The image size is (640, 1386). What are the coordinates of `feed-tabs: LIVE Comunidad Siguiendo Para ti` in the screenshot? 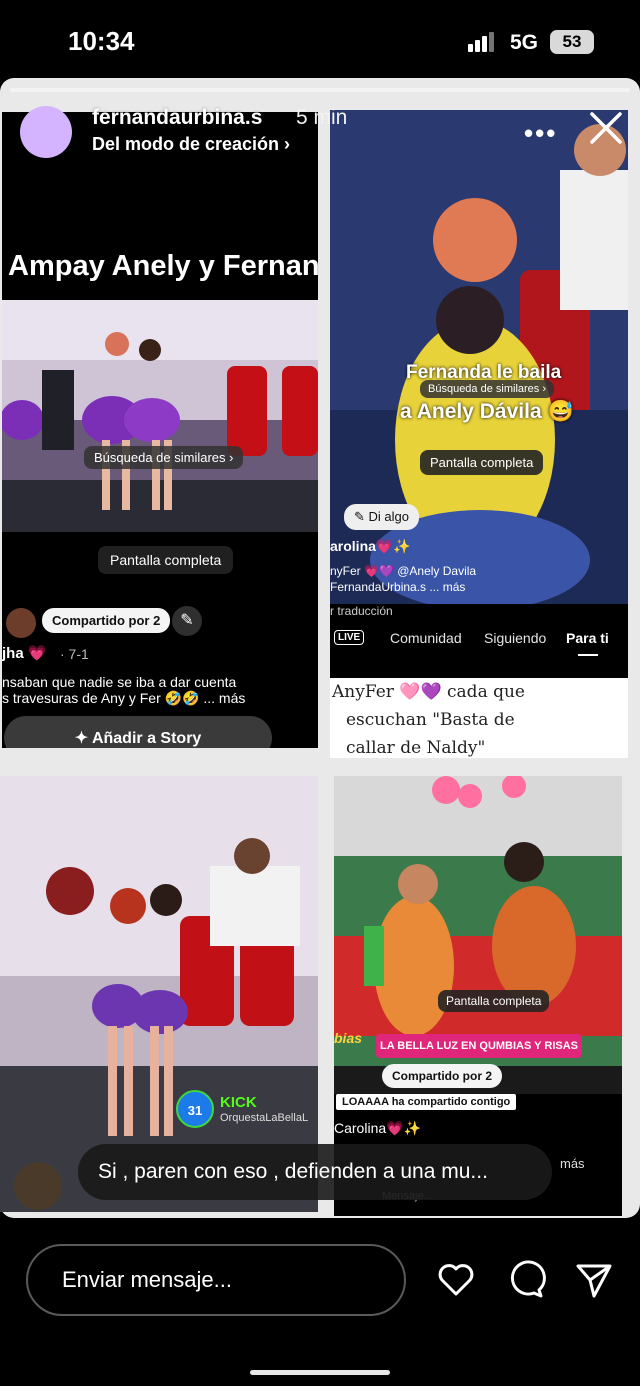 It's located at (479, 642).